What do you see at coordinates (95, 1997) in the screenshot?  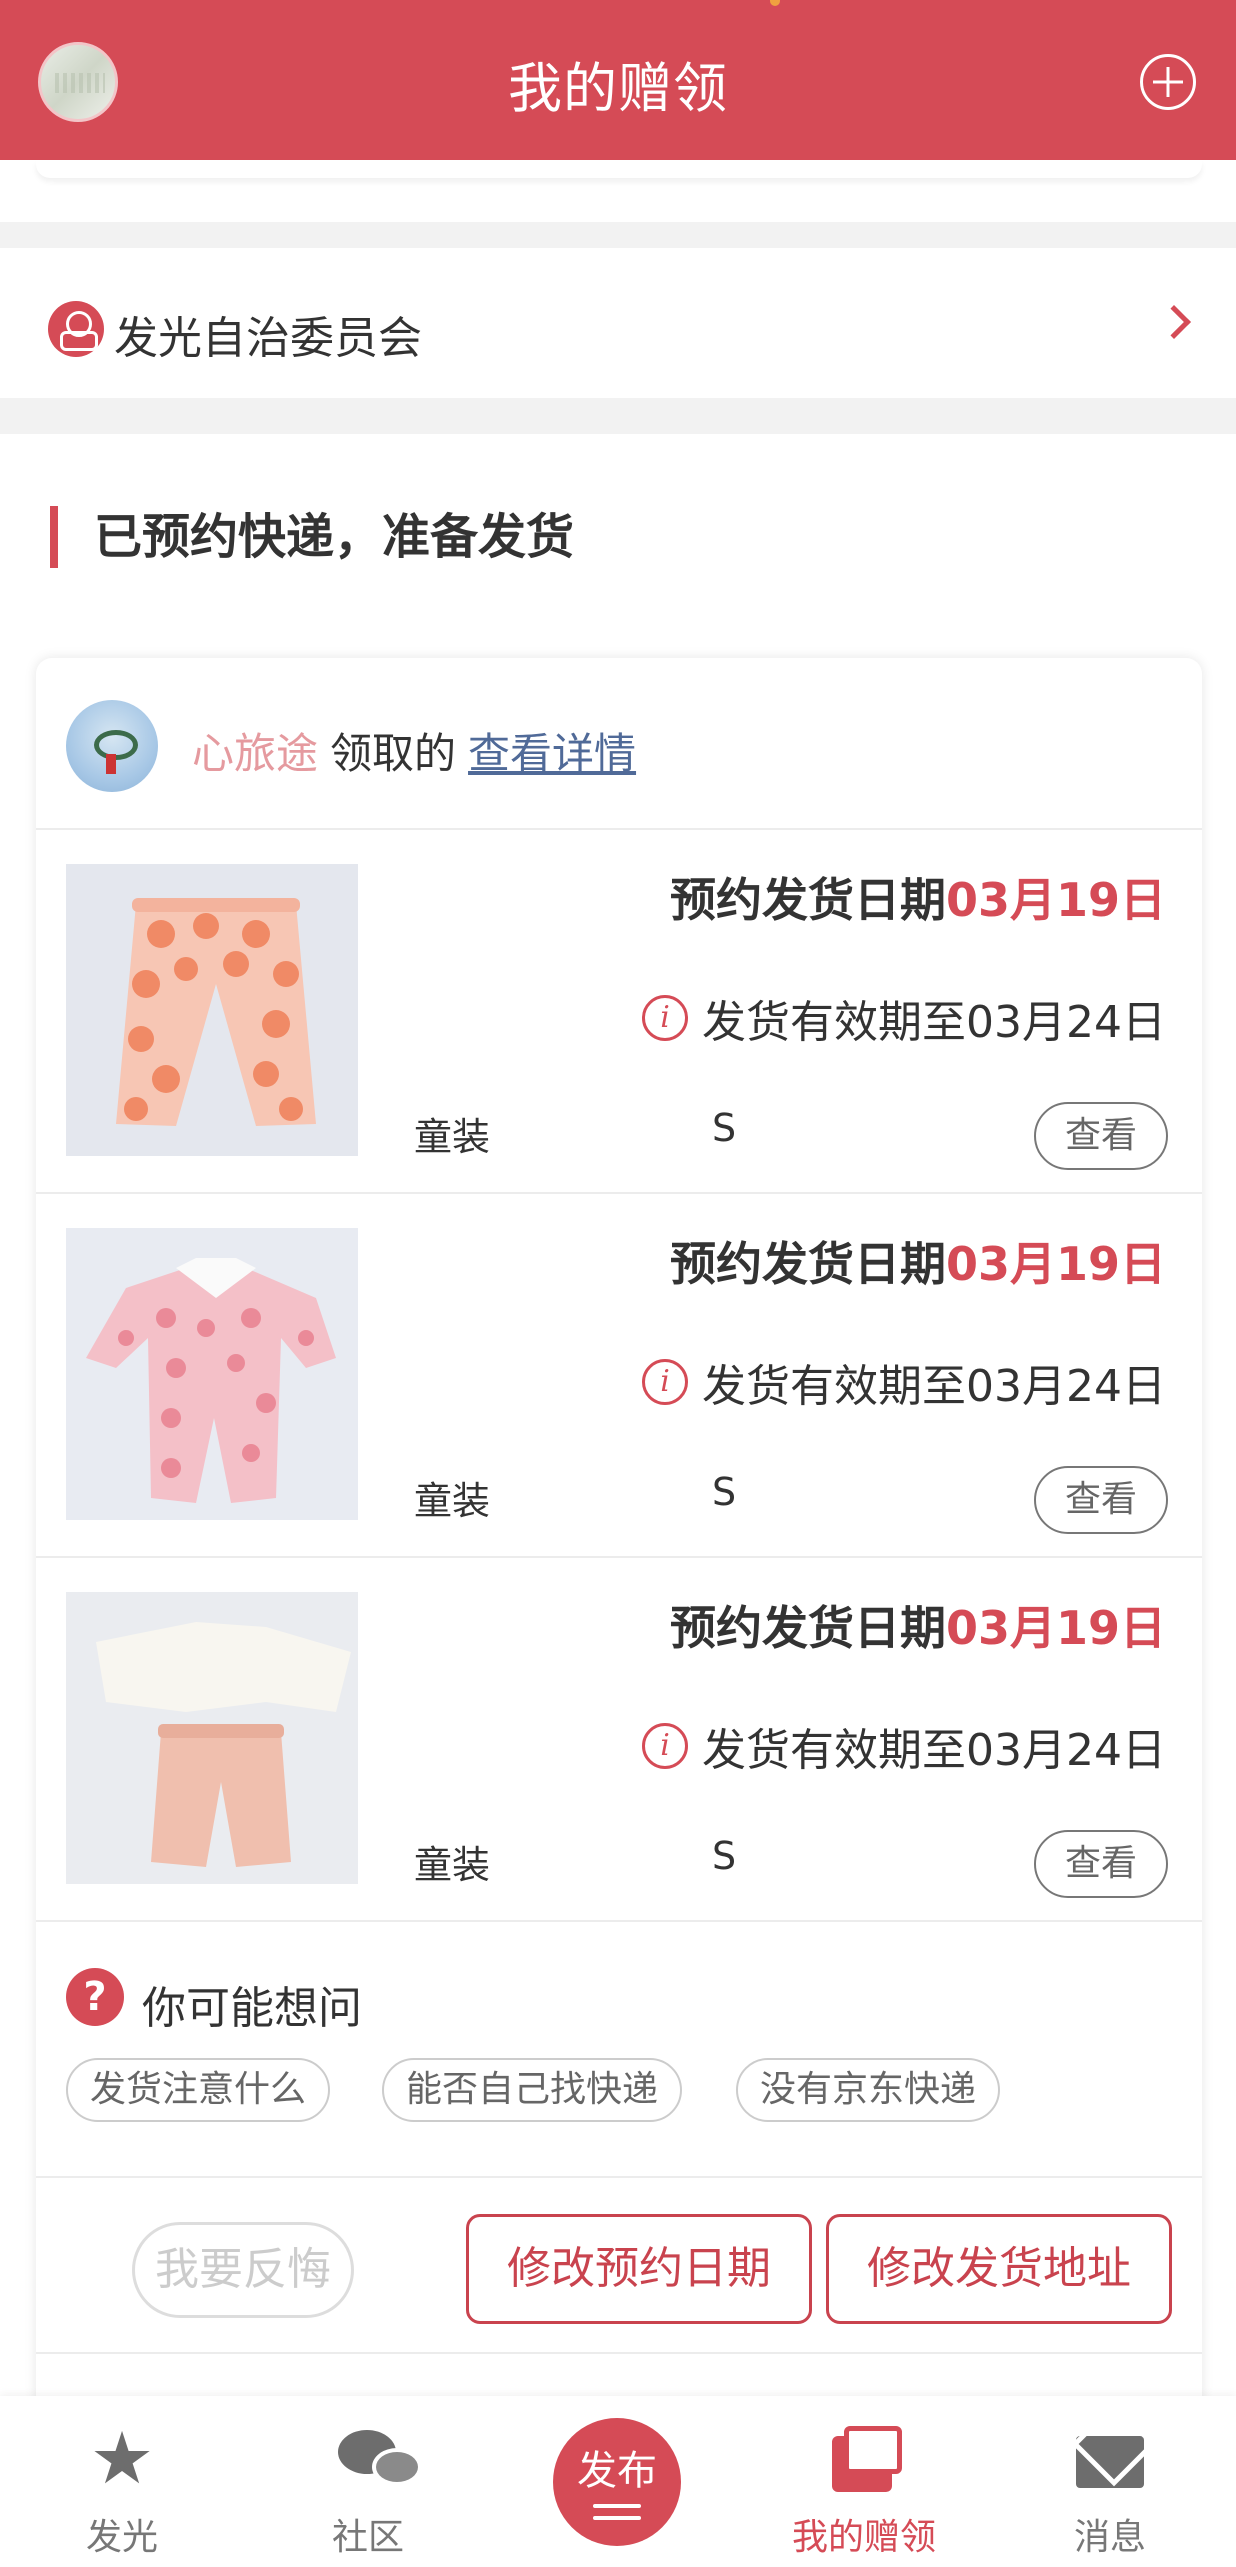 I see `question-icon: ?` at bounding box center [95, 1997].